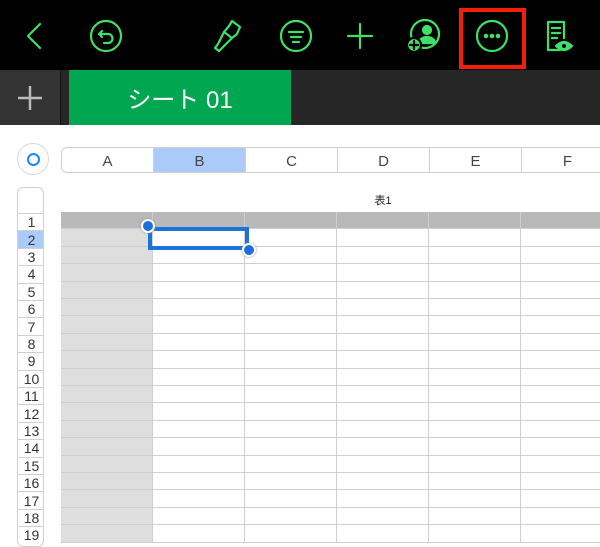 The height and width of the screenshot is (547, 600). Describe the element at coordinates (291, 290) in the screenshot. I see `cell-C5` at that location.